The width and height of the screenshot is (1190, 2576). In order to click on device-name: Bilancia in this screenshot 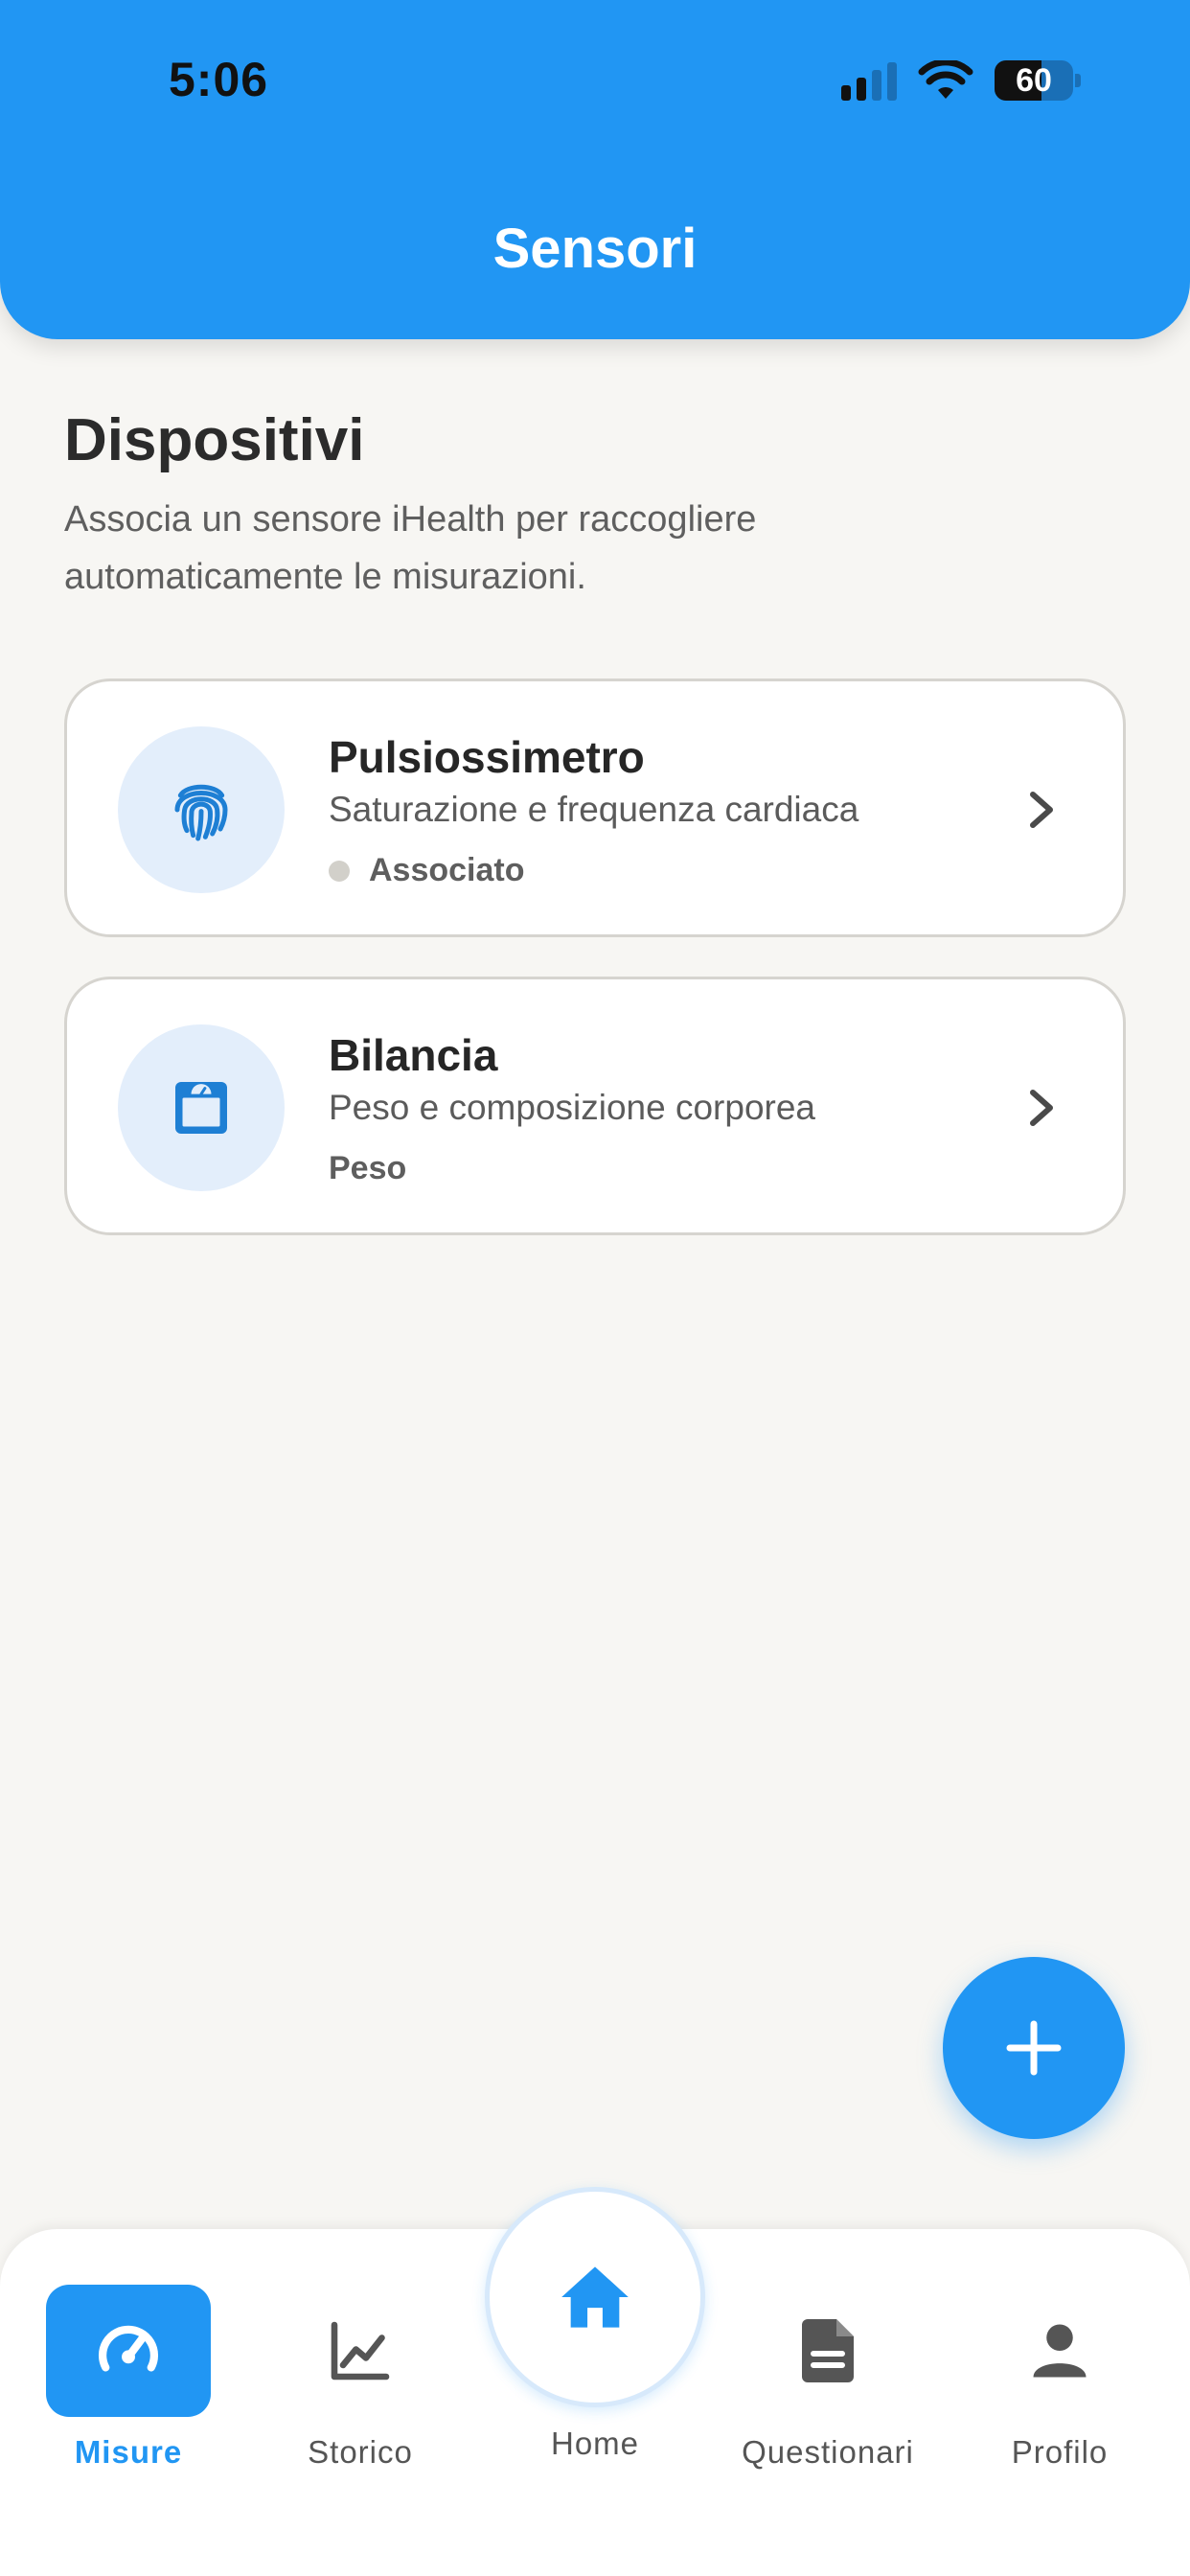, I will do `click(413, 1055)`.